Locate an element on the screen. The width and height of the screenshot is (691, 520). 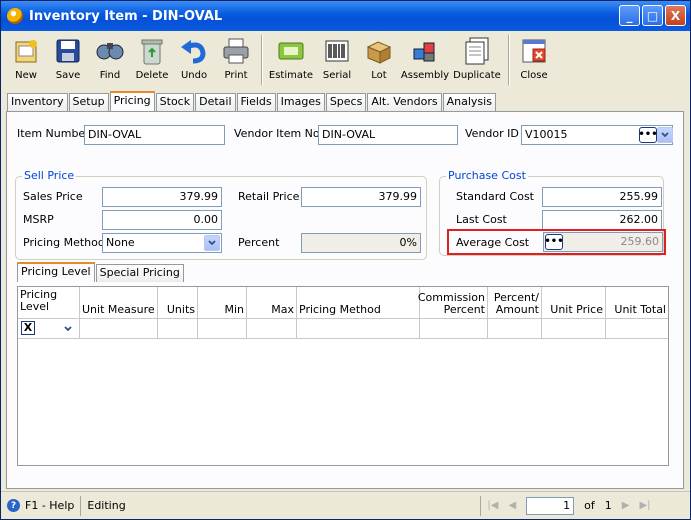
unit-price-cell is located at coordinates (574, 329).